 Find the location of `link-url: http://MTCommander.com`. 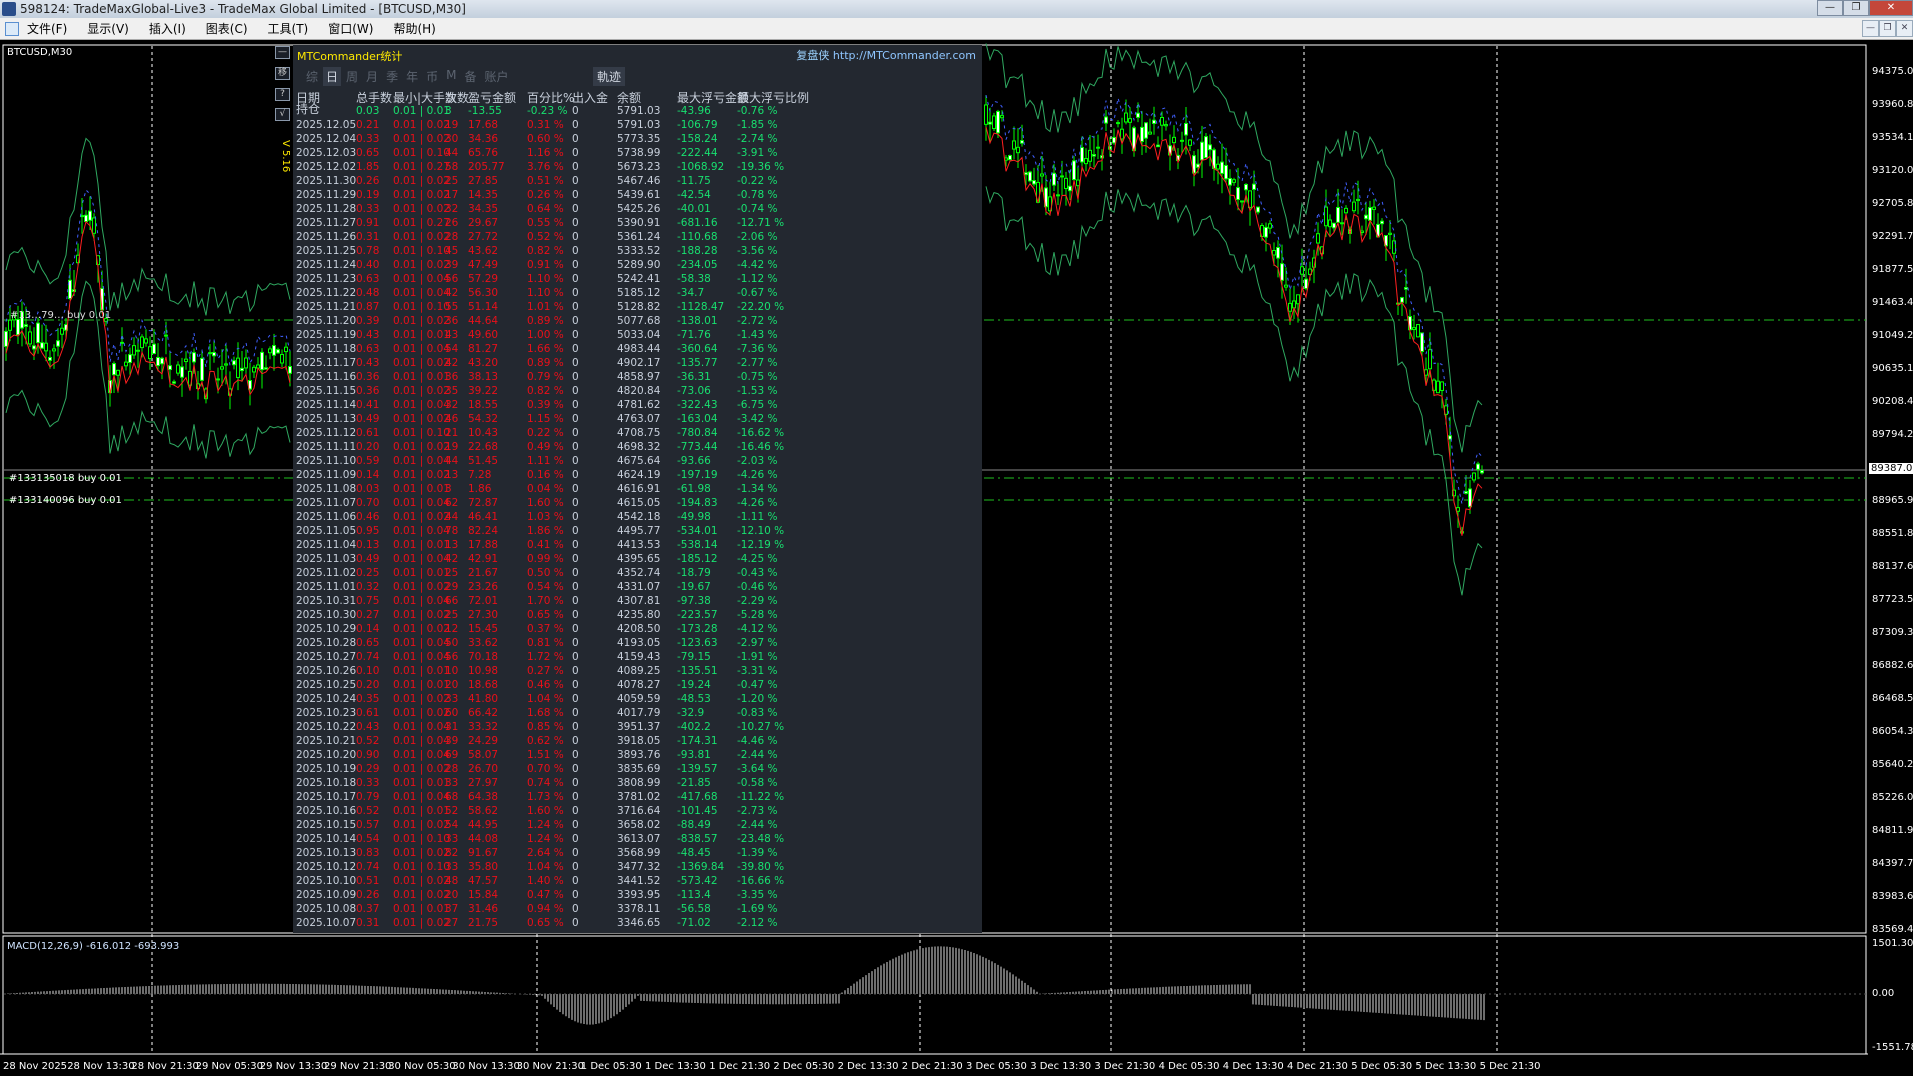

link-url: http://MTCommander.com is located at coordinates (904, 55).